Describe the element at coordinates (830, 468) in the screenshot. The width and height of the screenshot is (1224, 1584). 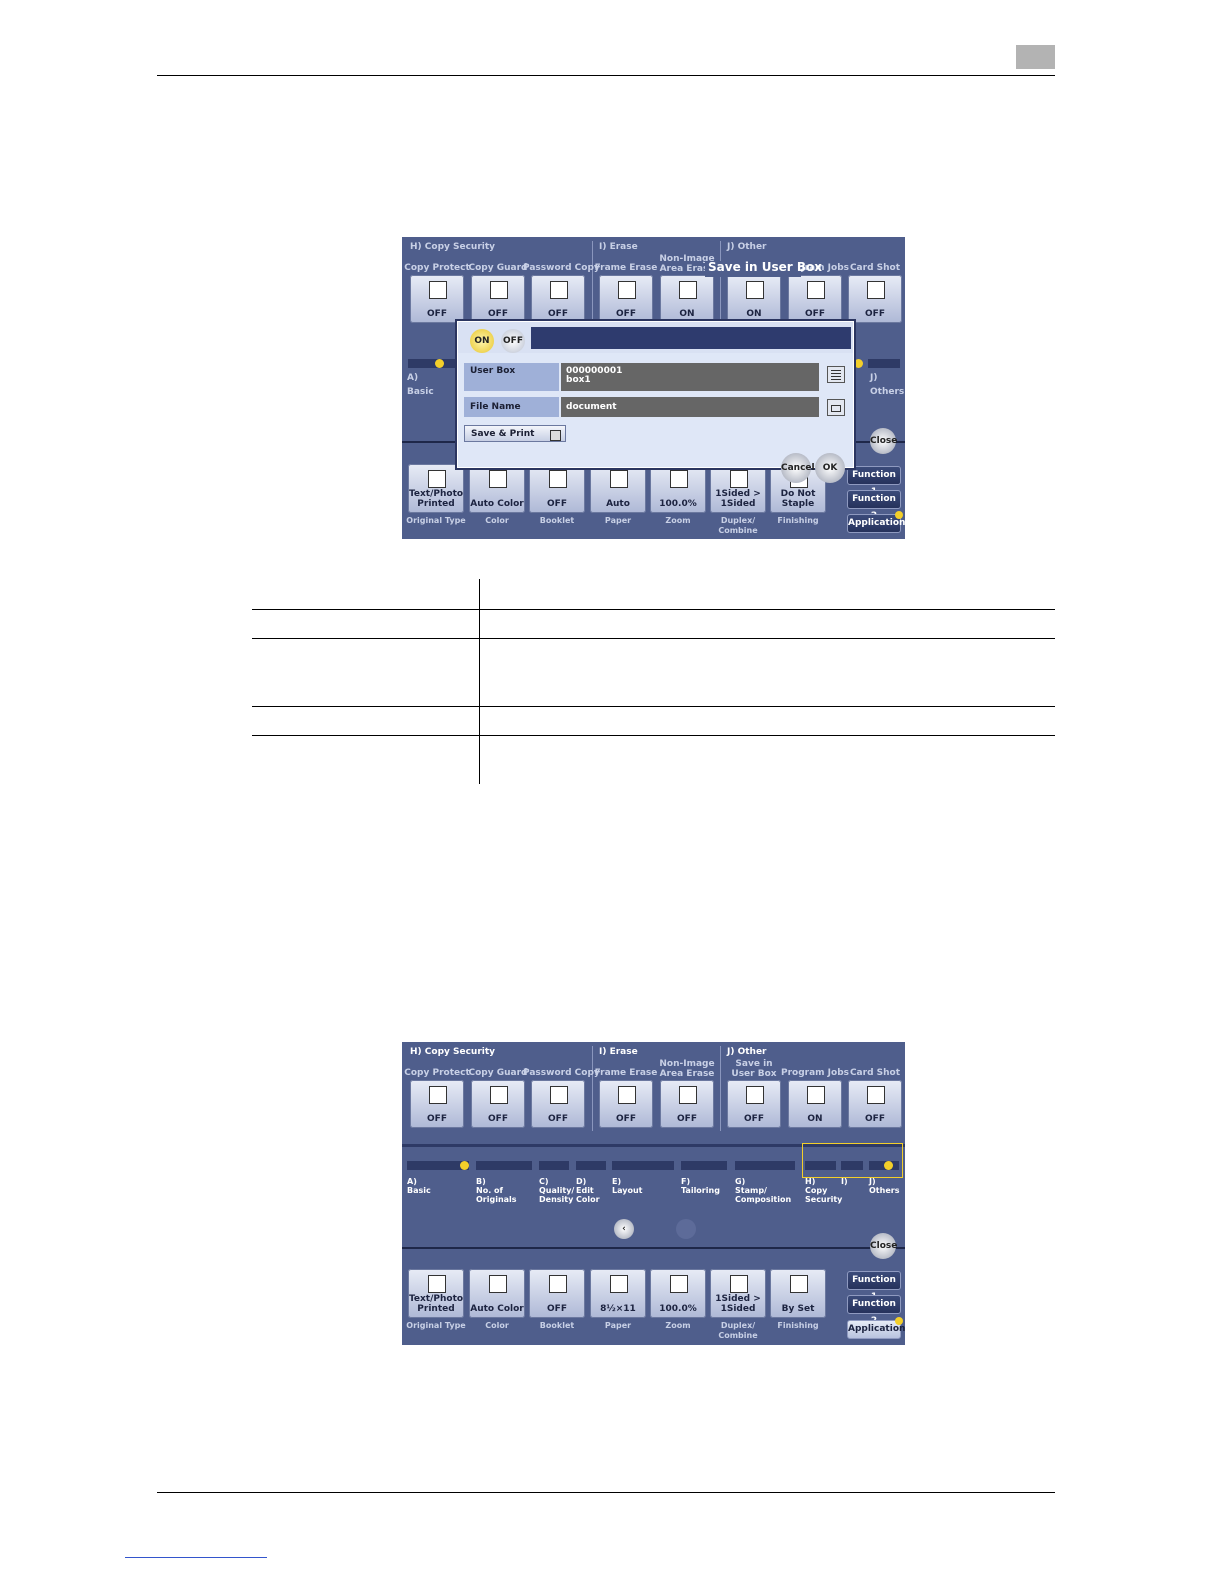
I see `ok-button: OK` at that location.